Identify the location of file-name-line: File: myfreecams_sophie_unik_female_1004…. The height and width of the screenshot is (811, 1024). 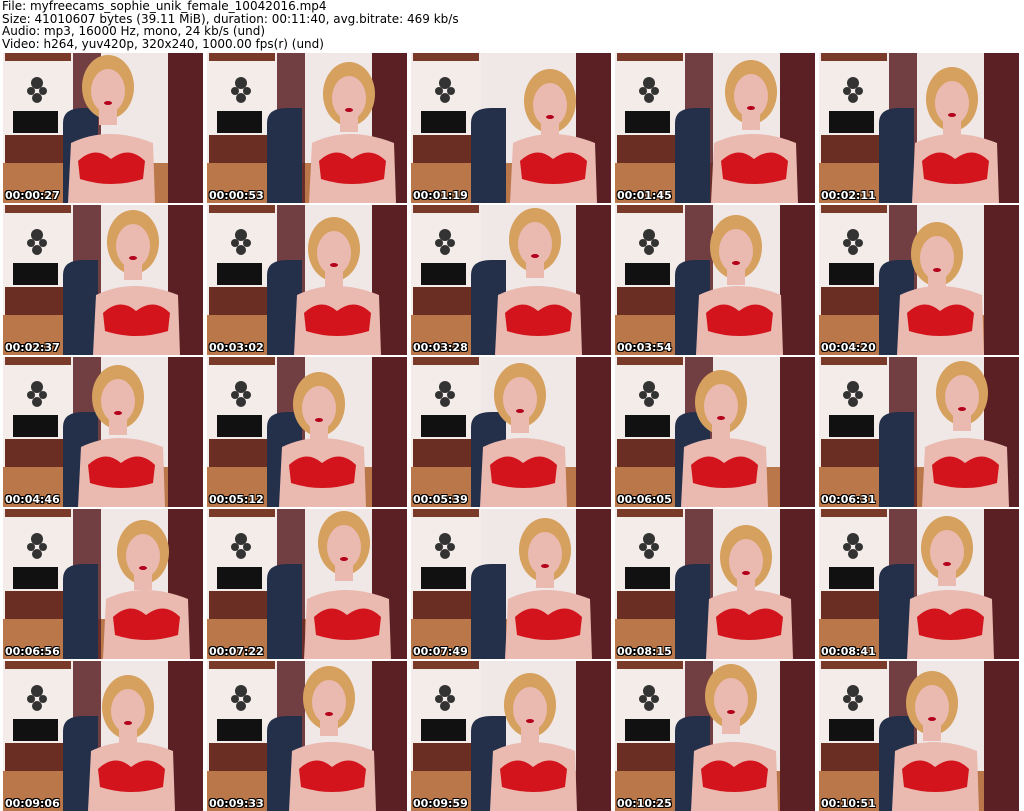
(164, 6).